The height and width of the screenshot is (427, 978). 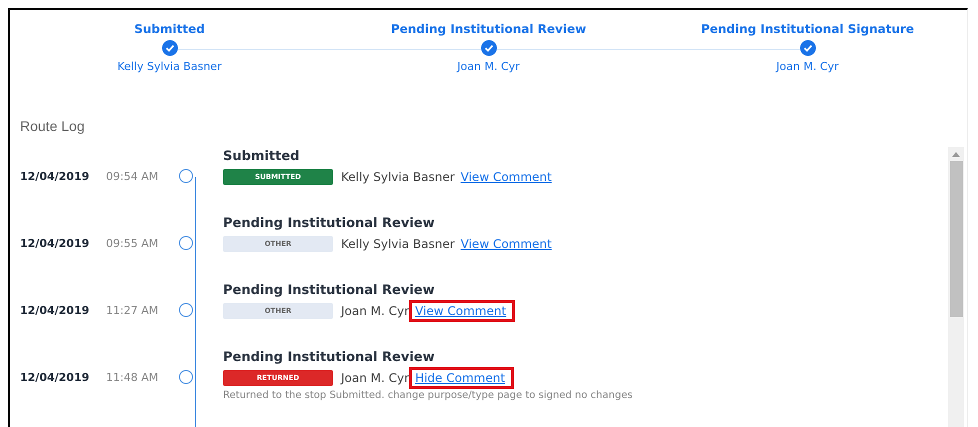 I want to click on log-time: 09:54 AM, so click(x=133, y=176).